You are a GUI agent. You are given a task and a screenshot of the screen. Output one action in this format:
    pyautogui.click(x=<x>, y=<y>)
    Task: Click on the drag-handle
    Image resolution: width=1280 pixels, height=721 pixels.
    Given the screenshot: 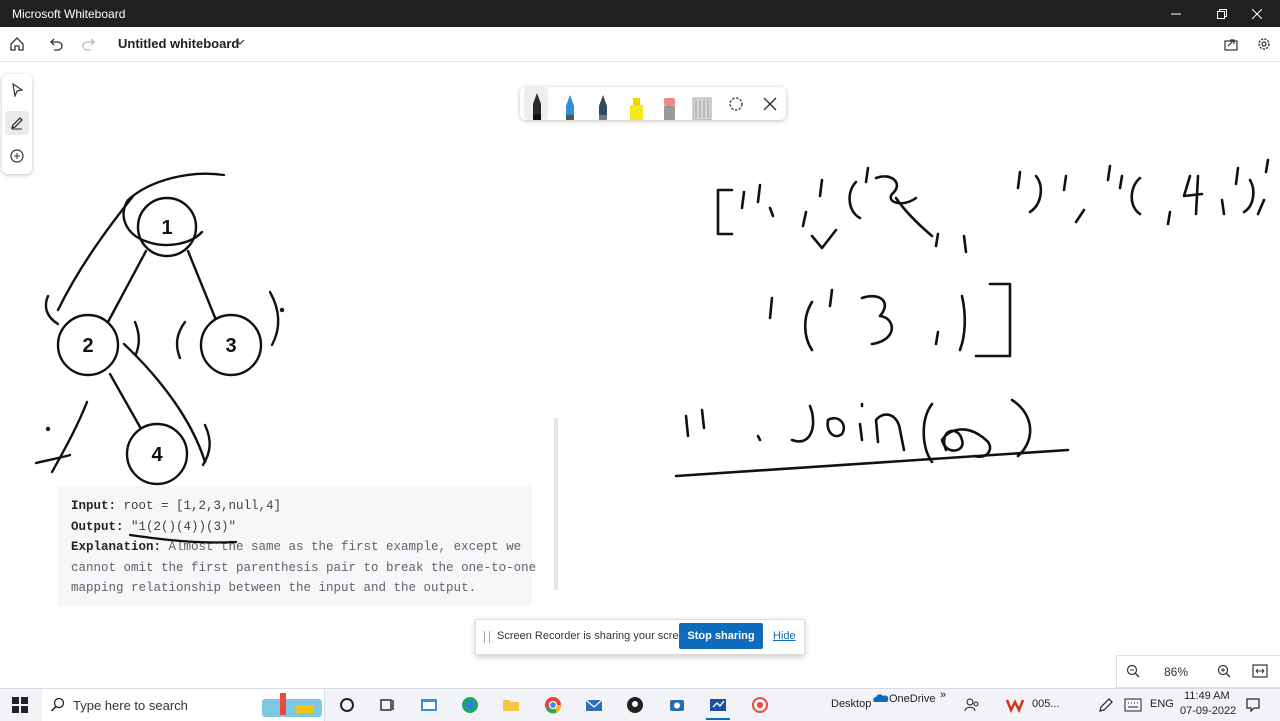 What is the action you would take?
    pyautogui.click(x=487, y=637)
    